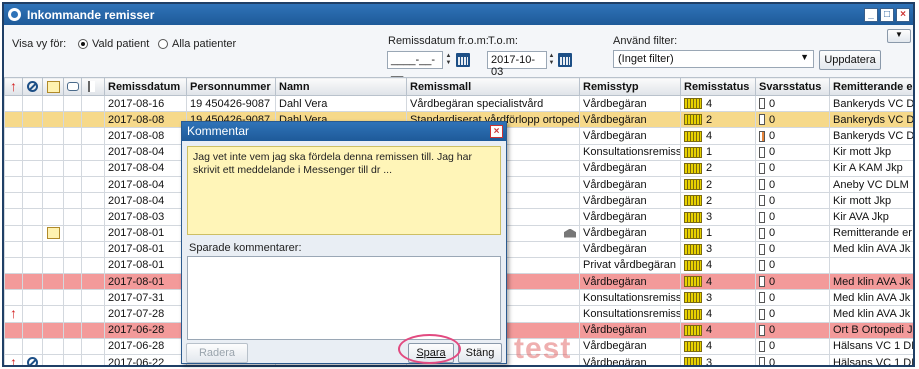 The image size is (919, 369). I want to click on save-button-highlight, so click(429, 349).